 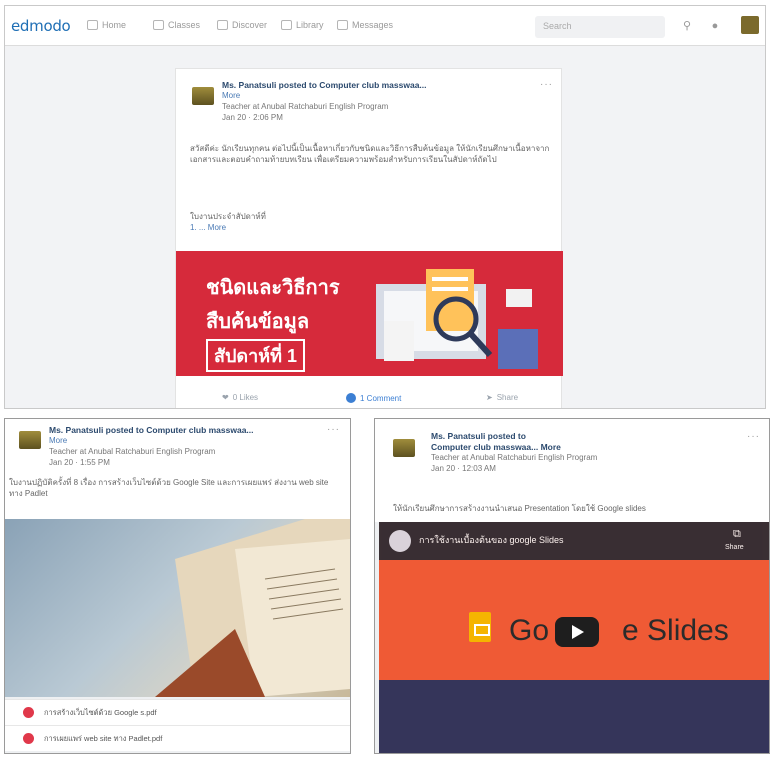 What do you see at coordinates (240, 397) in the screenshot?
I see `like-button: ❤ 0 Likes` at bounding box center [240, 397].